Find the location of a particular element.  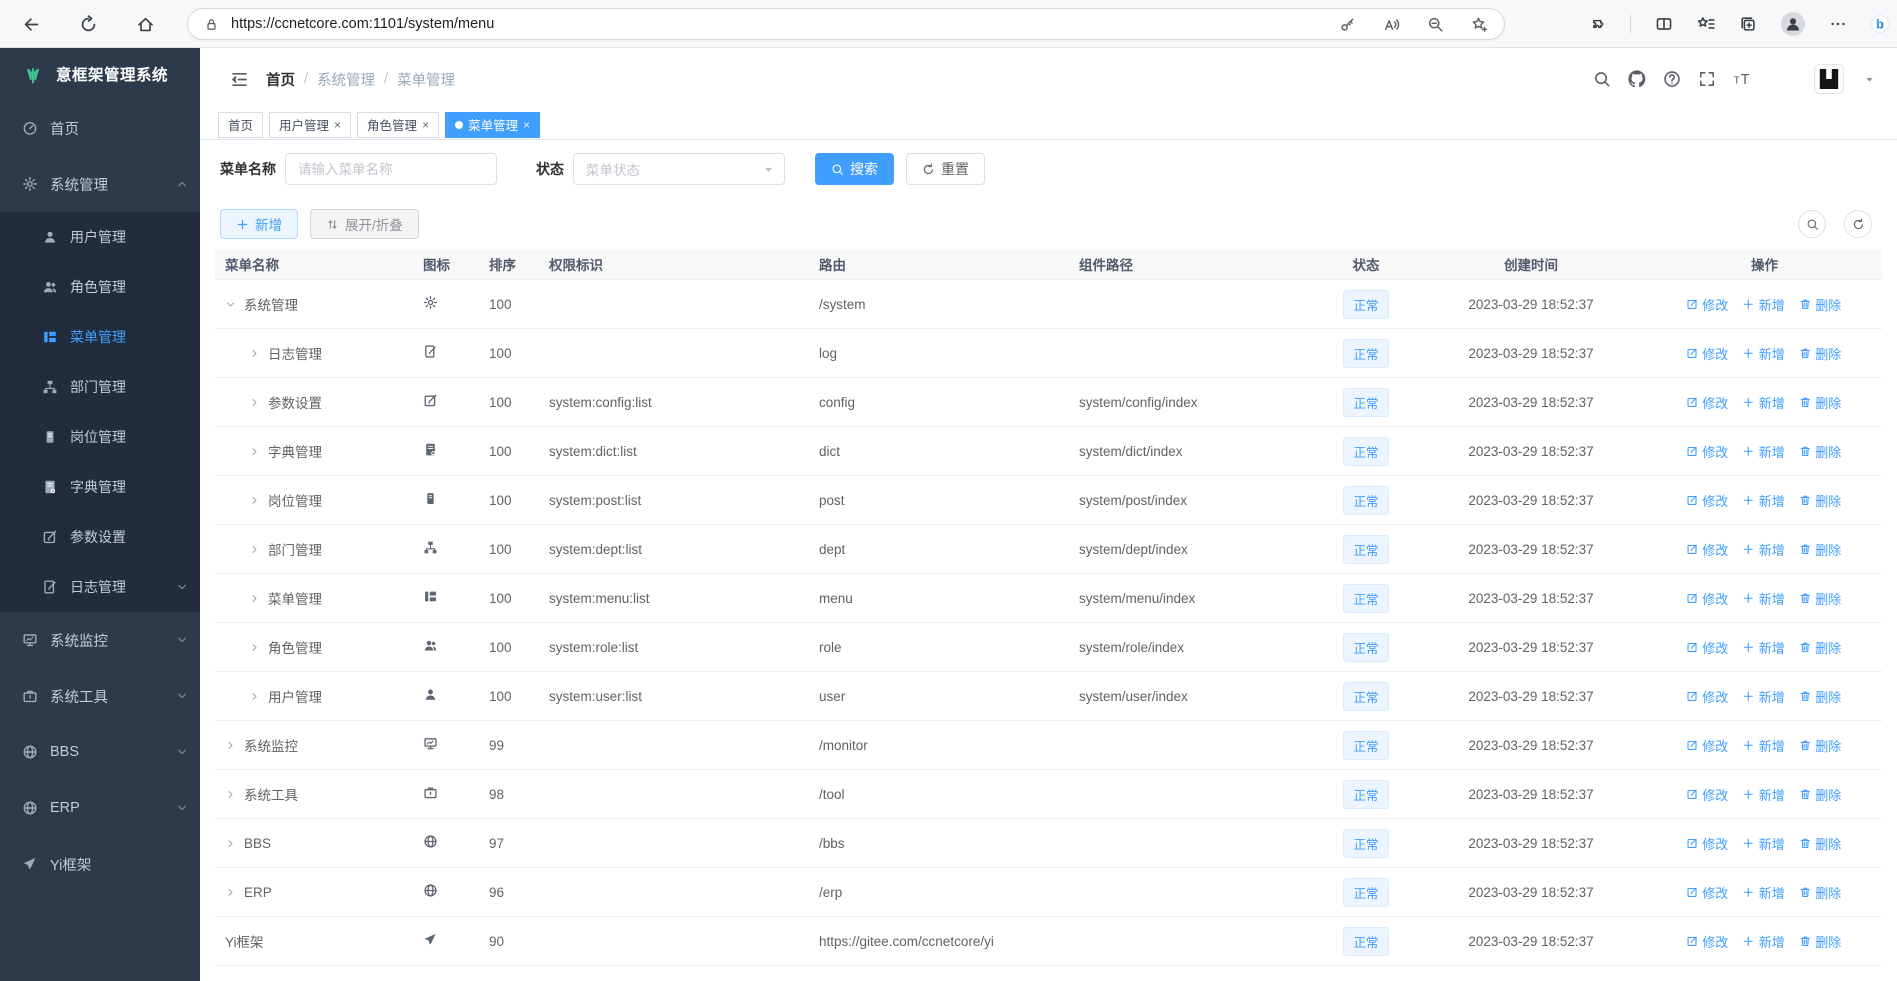

more-icon is located at coordinates (1838, 24).